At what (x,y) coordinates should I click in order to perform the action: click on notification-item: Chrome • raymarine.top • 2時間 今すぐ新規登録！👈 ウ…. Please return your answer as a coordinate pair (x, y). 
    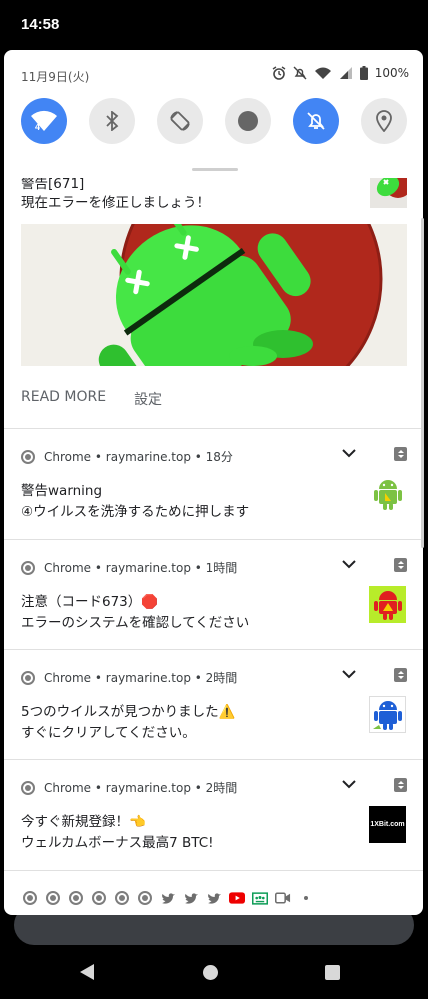
    Looking at the image, I should click on (213, 815).